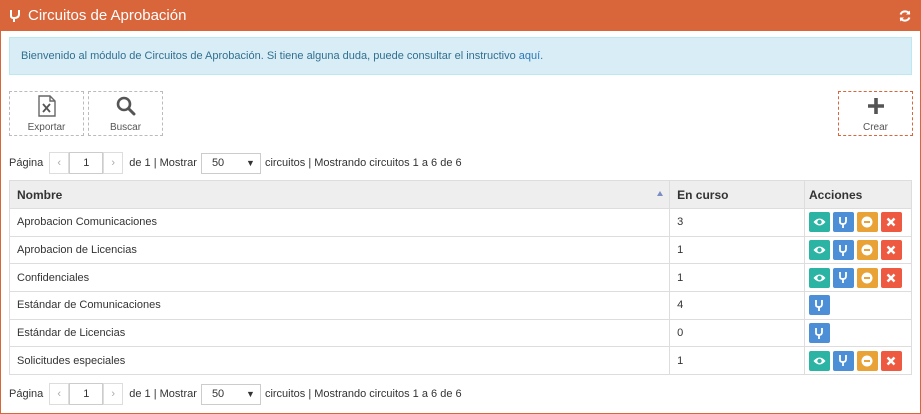 This screenshot has width=921, height=414. What do you see at coordinates (529, 56) in the screenshot?
I see `instructivo-link: aquí` at bounding box center [529, 56].